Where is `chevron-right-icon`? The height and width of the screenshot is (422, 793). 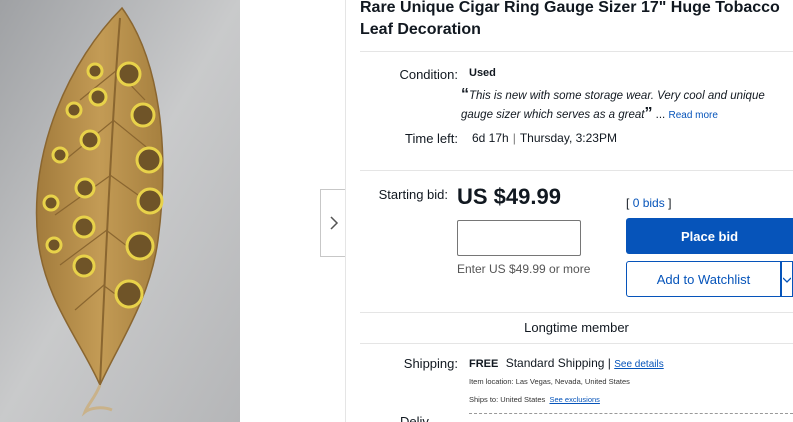
chevron-right-icon is located at coordinates (334, 223).